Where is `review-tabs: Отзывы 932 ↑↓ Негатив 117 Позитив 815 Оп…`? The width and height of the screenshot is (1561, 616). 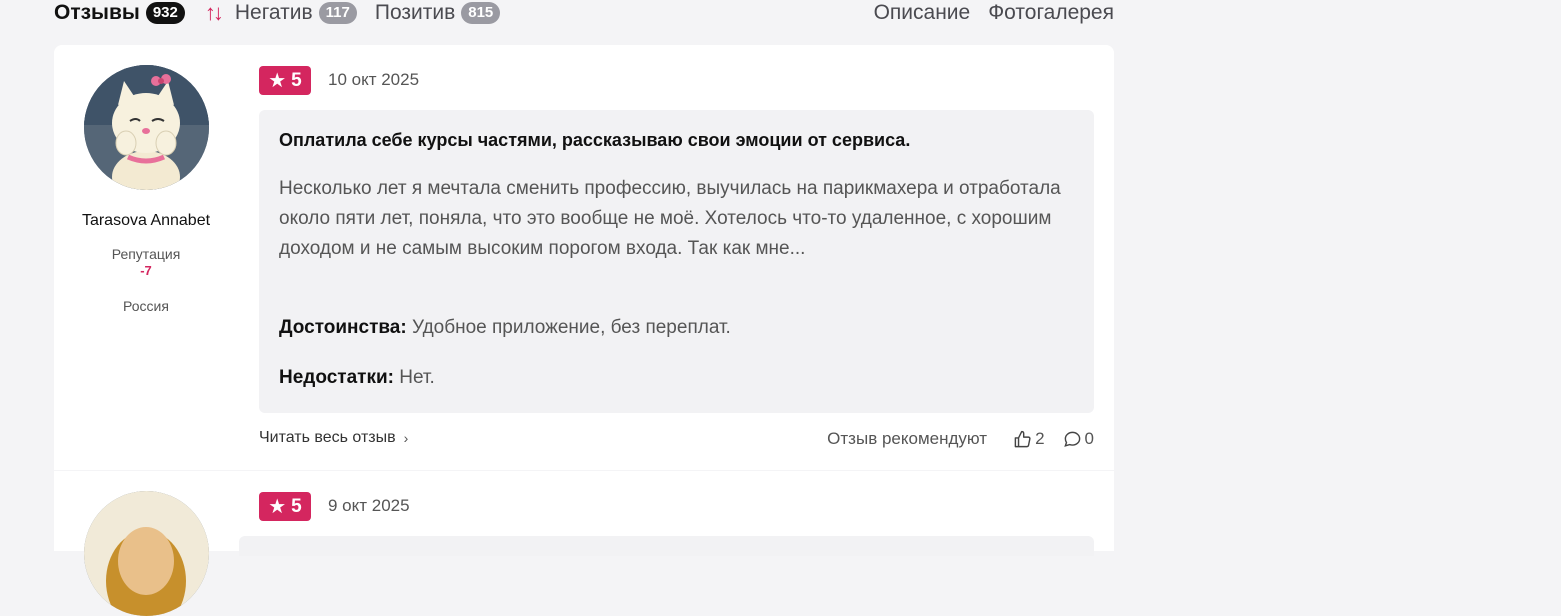 review-tabs: Отзывы 932 ↑↓ Негатив 117 Позитив 815 Оп… is located at coordinates (584, 13).